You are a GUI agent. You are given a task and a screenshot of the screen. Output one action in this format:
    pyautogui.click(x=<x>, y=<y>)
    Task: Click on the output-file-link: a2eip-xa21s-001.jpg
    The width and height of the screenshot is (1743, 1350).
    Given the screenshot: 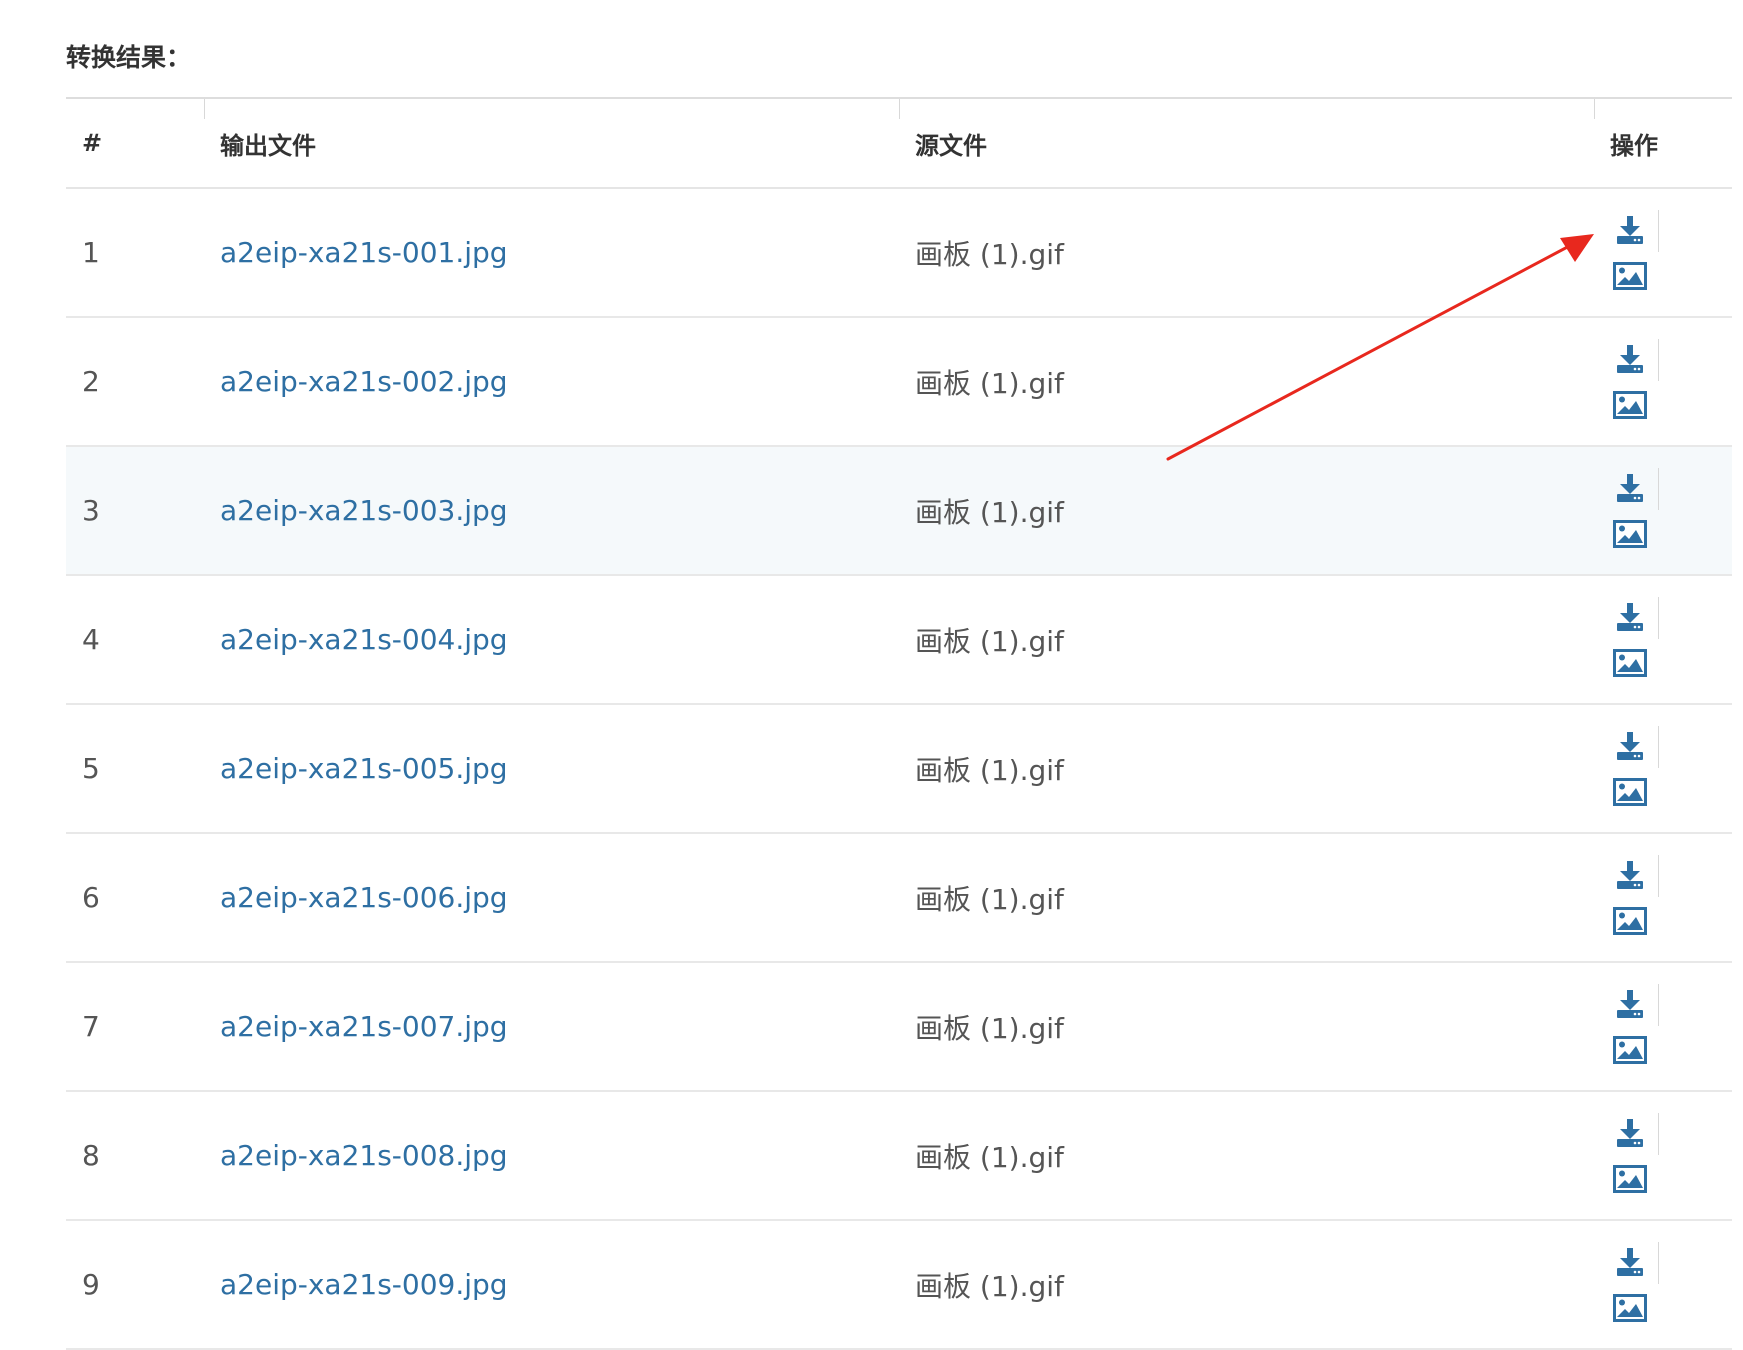 What is the action you would take?
    pyautogui.click(x=364, y=252)
    